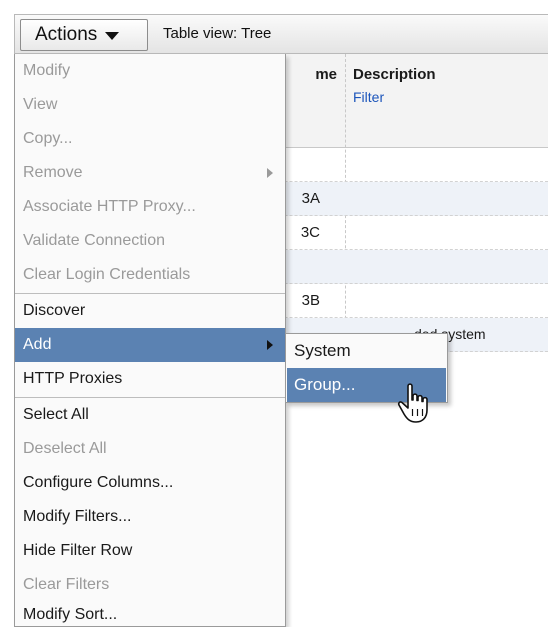 The width and height of the screenshot is (548, 627). I want to click on menu-item-label: View, so click(40, 104).